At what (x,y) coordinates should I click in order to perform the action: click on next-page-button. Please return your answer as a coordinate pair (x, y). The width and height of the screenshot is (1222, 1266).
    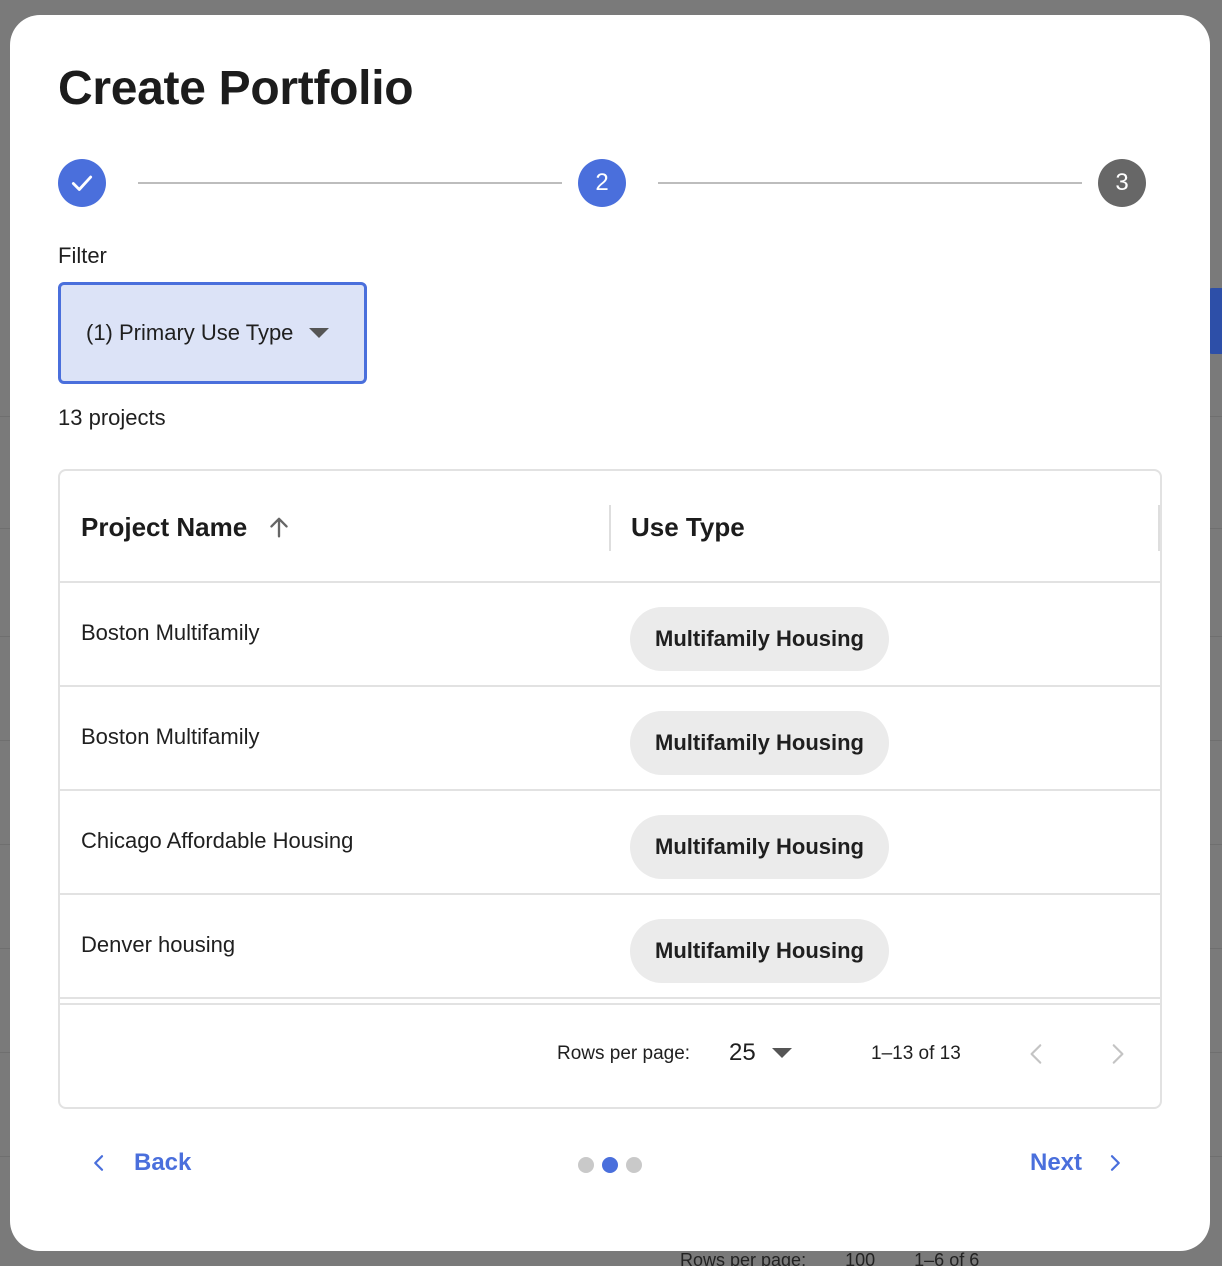
    Looking at the image, I should click on (1117, 1056).